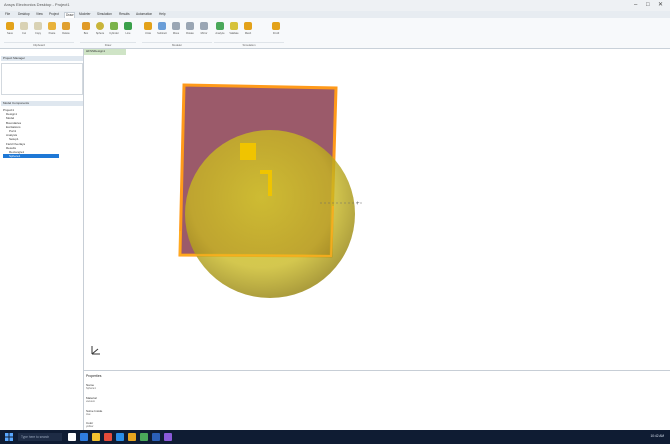 The image size is (670, 444). I want to click on line-icon, so click(128, 26).